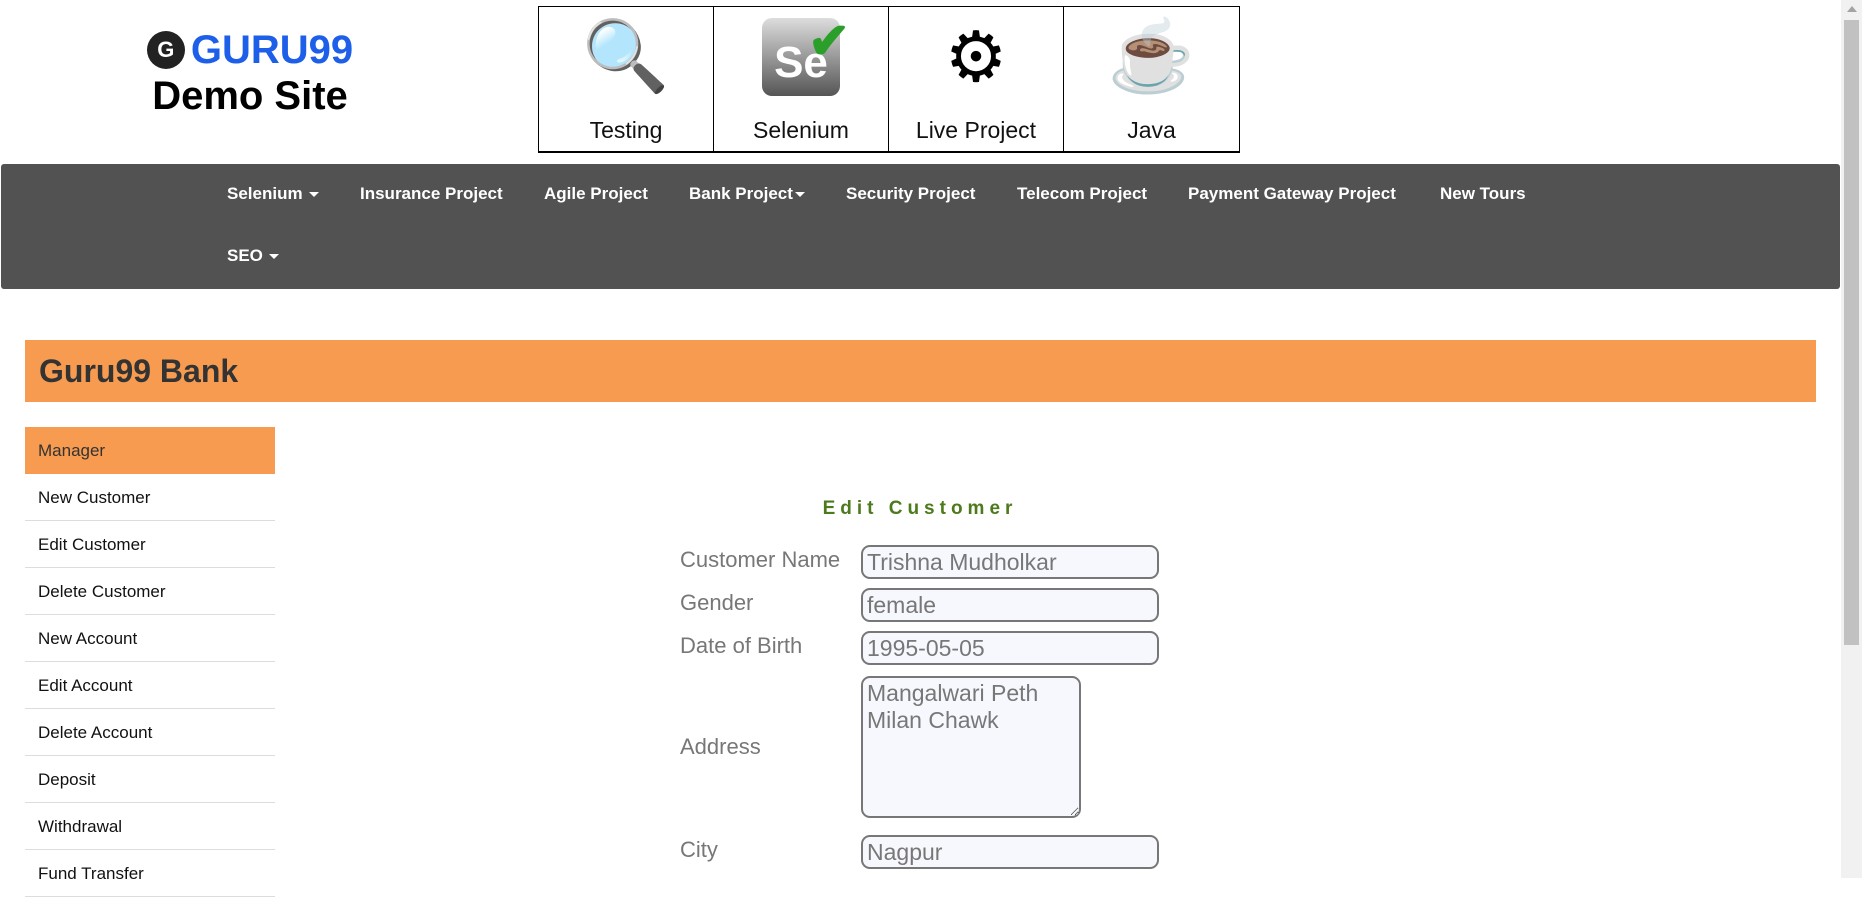 This screenshot has height=897, width=1862. What do you see at coordinates (1483, 194) in the screenshot?
I see `nav-new-tours: New Tours` at bounding box center [1483, 194].